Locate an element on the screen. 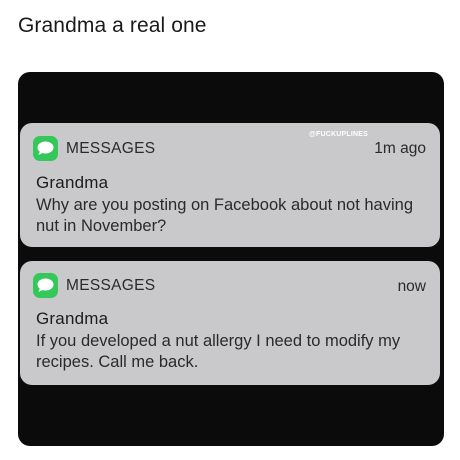  post-caption: Grandma a real one is located at coordinates (112, 25).